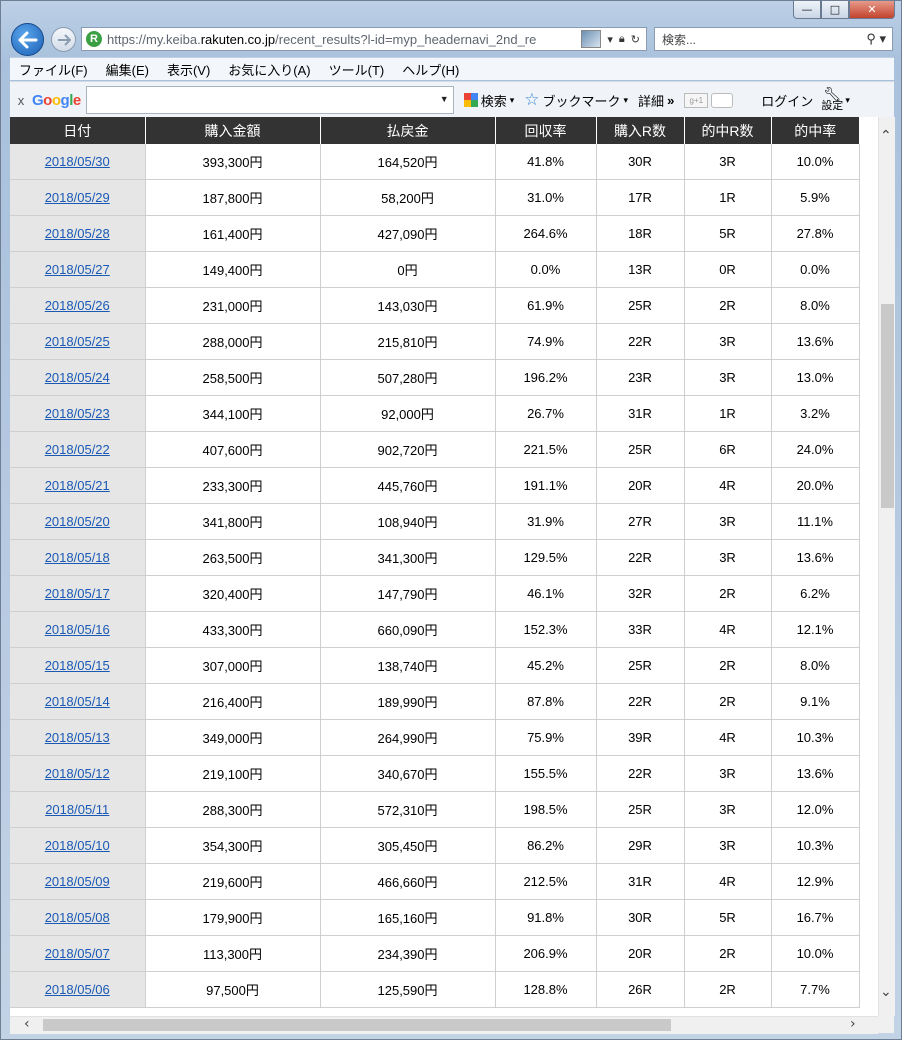  Describe the element at coordinates (832, 106) in the screenshot. I see `settings-label: 設定` at that location.